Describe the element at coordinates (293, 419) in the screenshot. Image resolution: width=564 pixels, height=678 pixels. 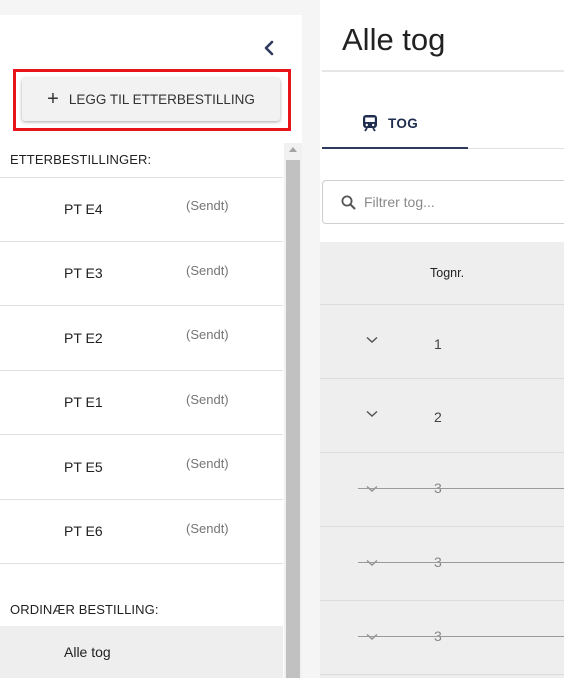
I see `scroll-thumb` at that location.